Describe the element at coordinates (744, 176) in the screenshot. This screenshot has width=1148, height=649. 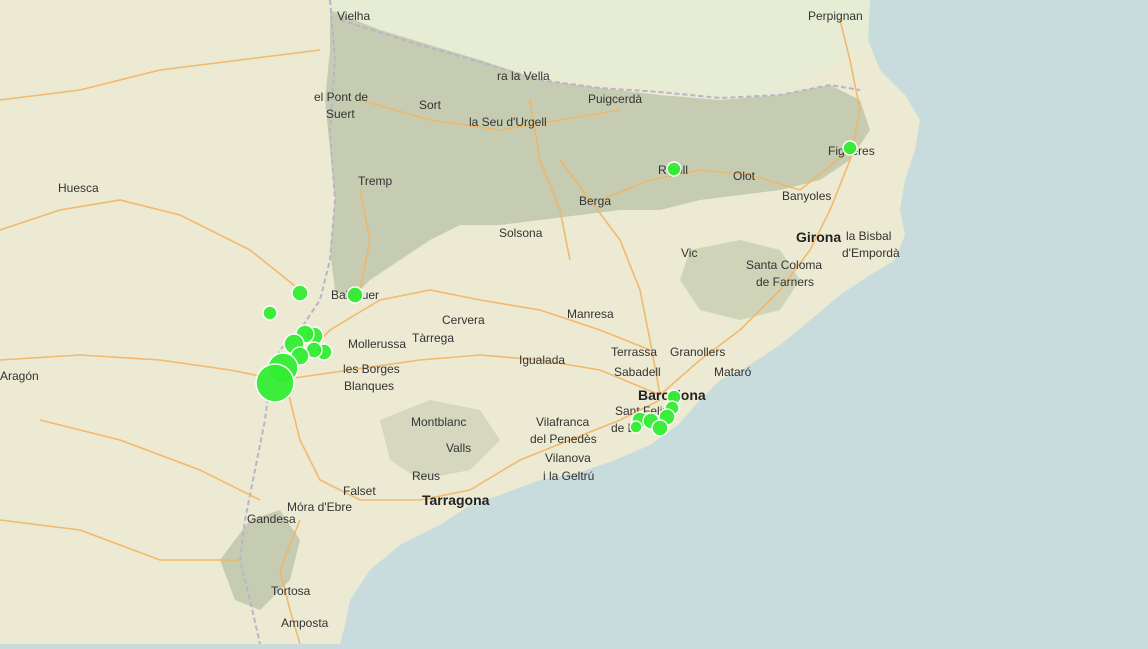
I see `label-olot: Olot` at that location.